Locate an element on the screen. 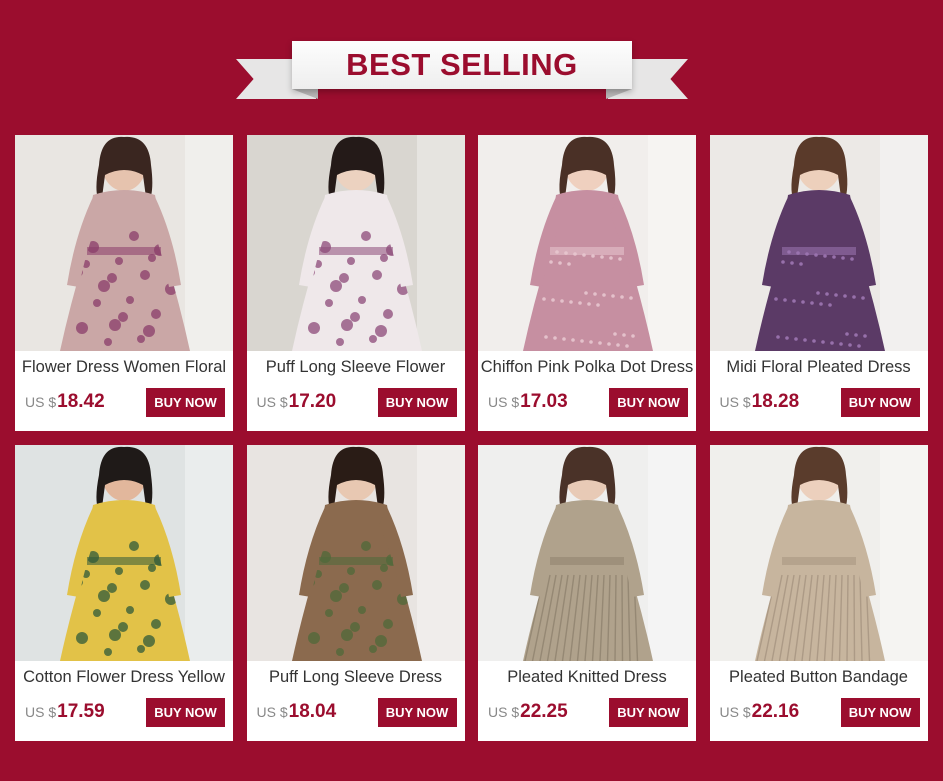 This screenshot has height=781, width=943. best-selling-banner: BEST SELLING is located at coordinates (462, 74).